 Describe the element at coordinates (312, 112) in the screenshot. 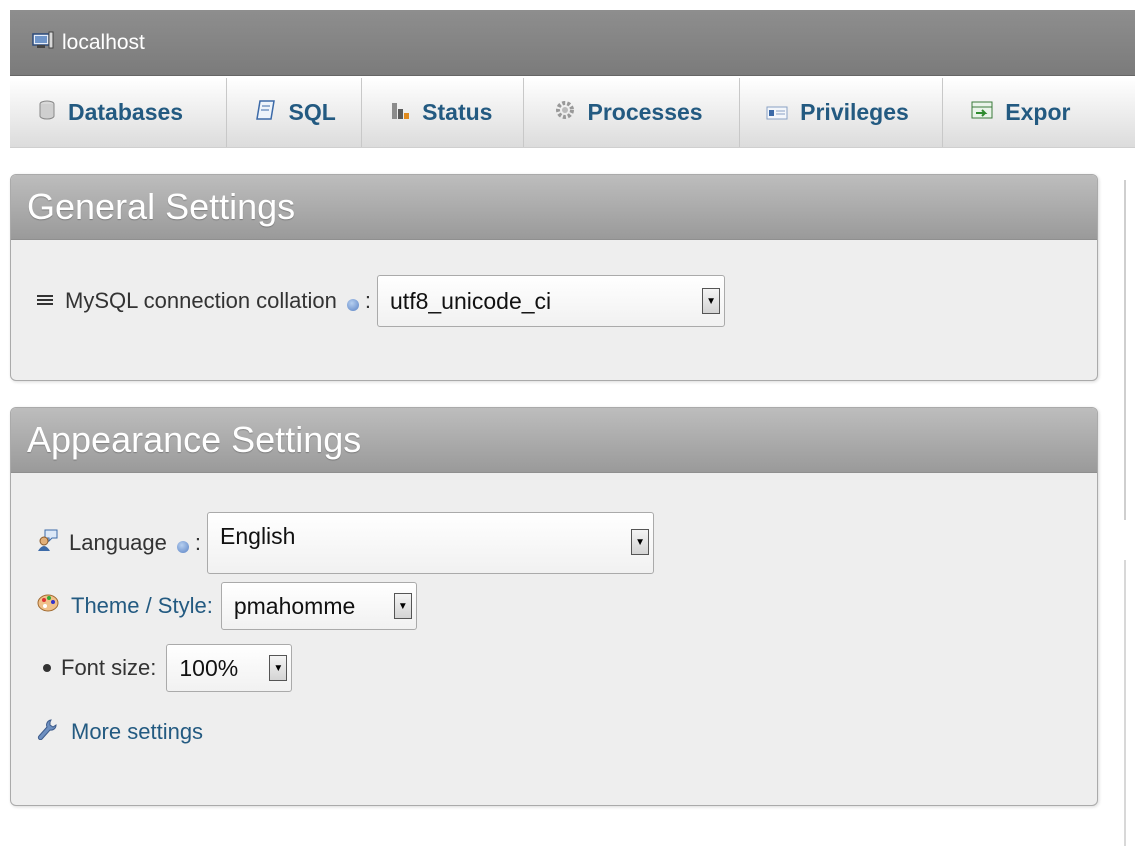

I see `tab-sql-label: SQL` at that location.